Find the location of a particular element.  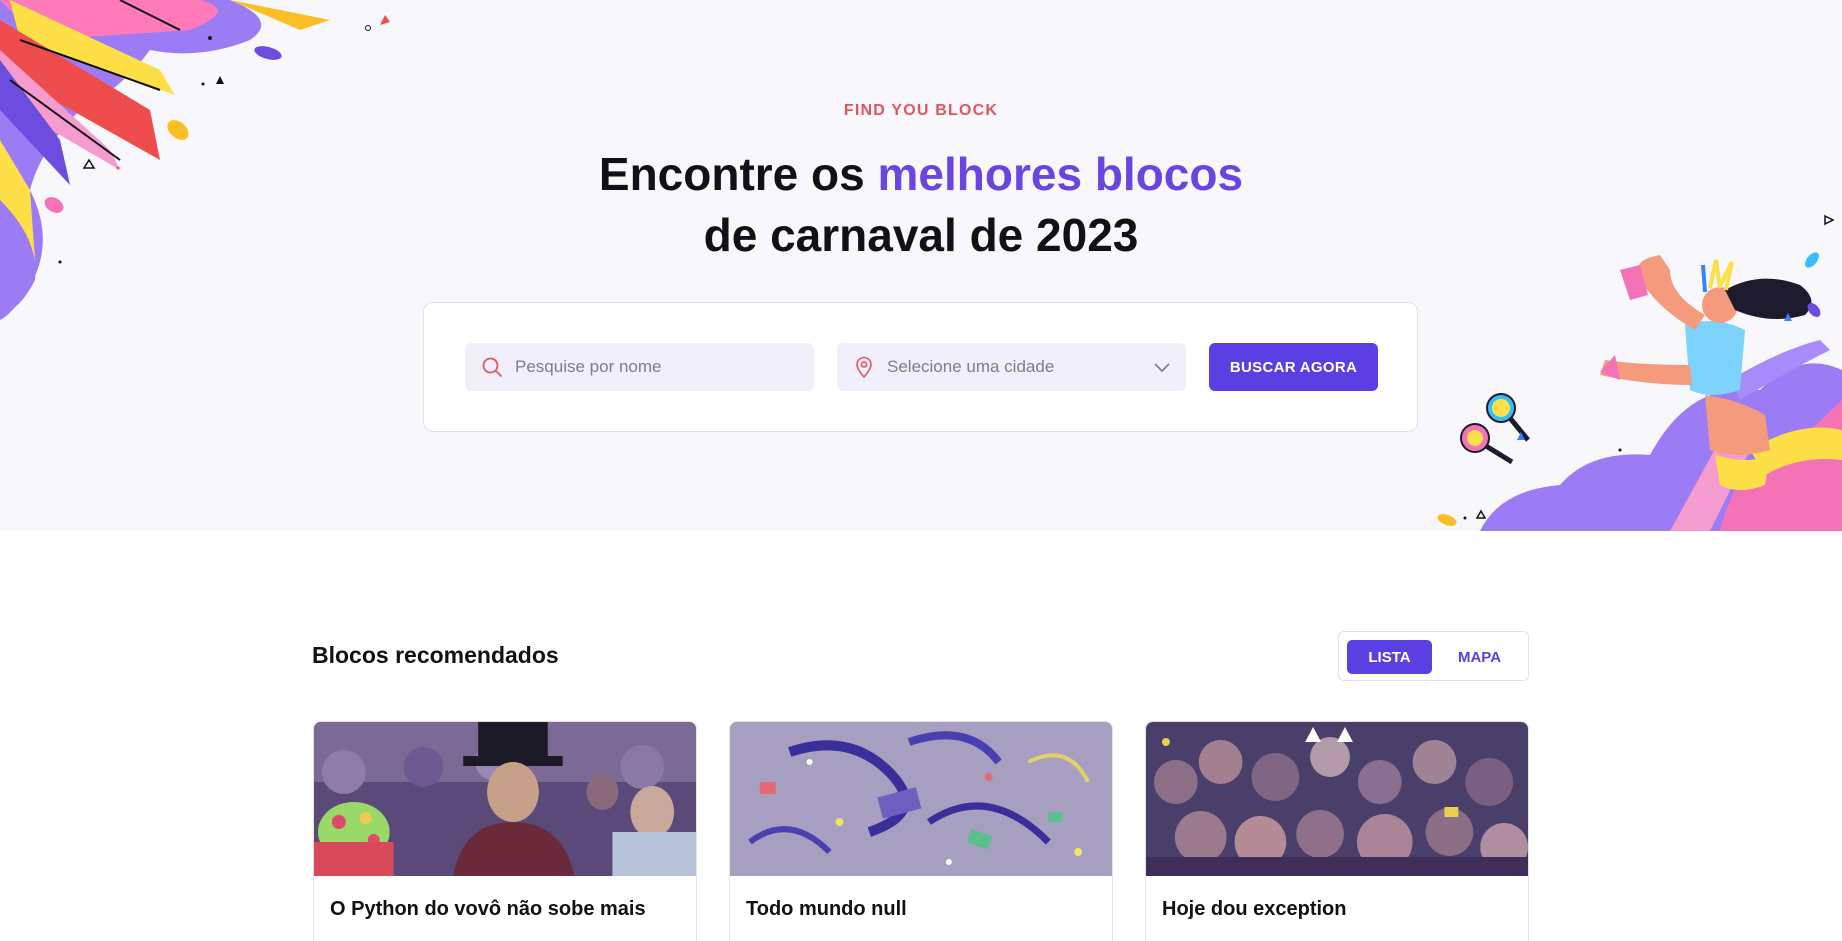

block-card: O Python do vovô não sobe mais is located at coordinates (505, 831).